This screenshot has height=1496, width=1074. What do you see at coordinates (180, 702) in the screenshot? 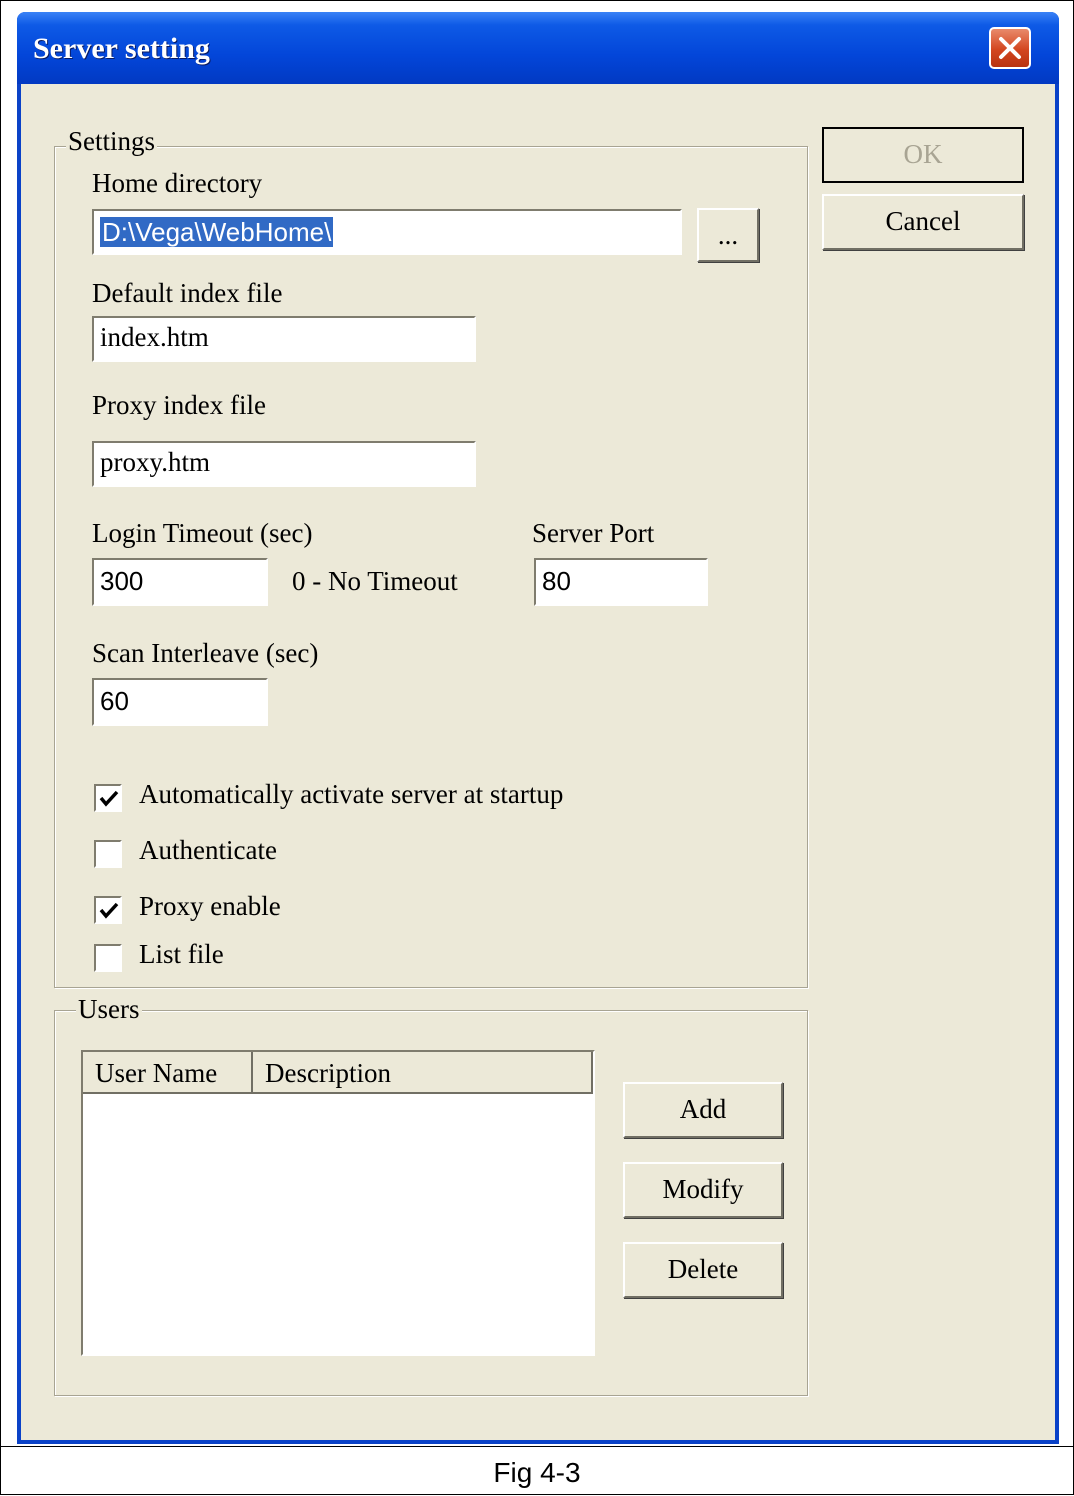
I see `scan-interleave-input: 60` at bounding box center [180, 702].